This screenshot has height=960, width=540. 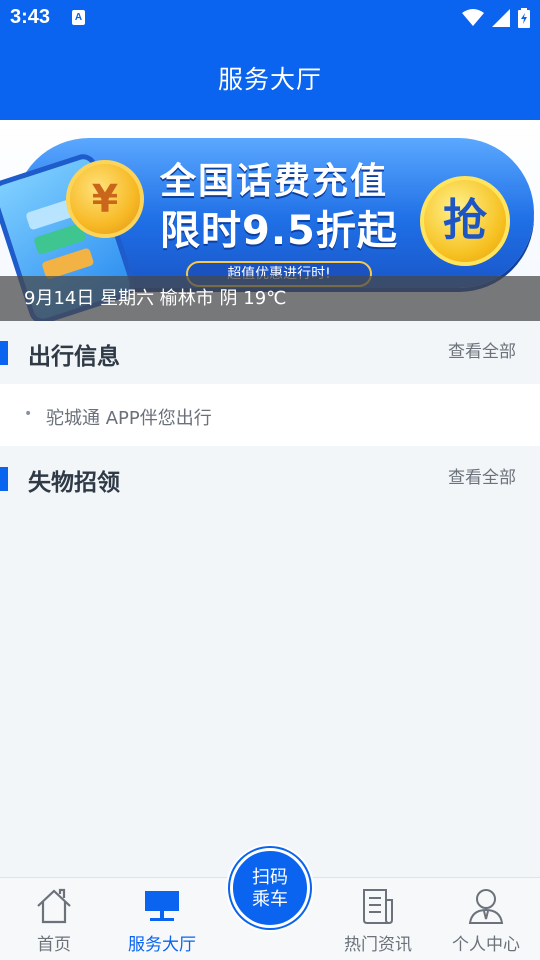 What do you see at coordinates (486, 945) in the screenshot?
I see `nav-label-profile: 个人中心` at bounding box center [486, 945].